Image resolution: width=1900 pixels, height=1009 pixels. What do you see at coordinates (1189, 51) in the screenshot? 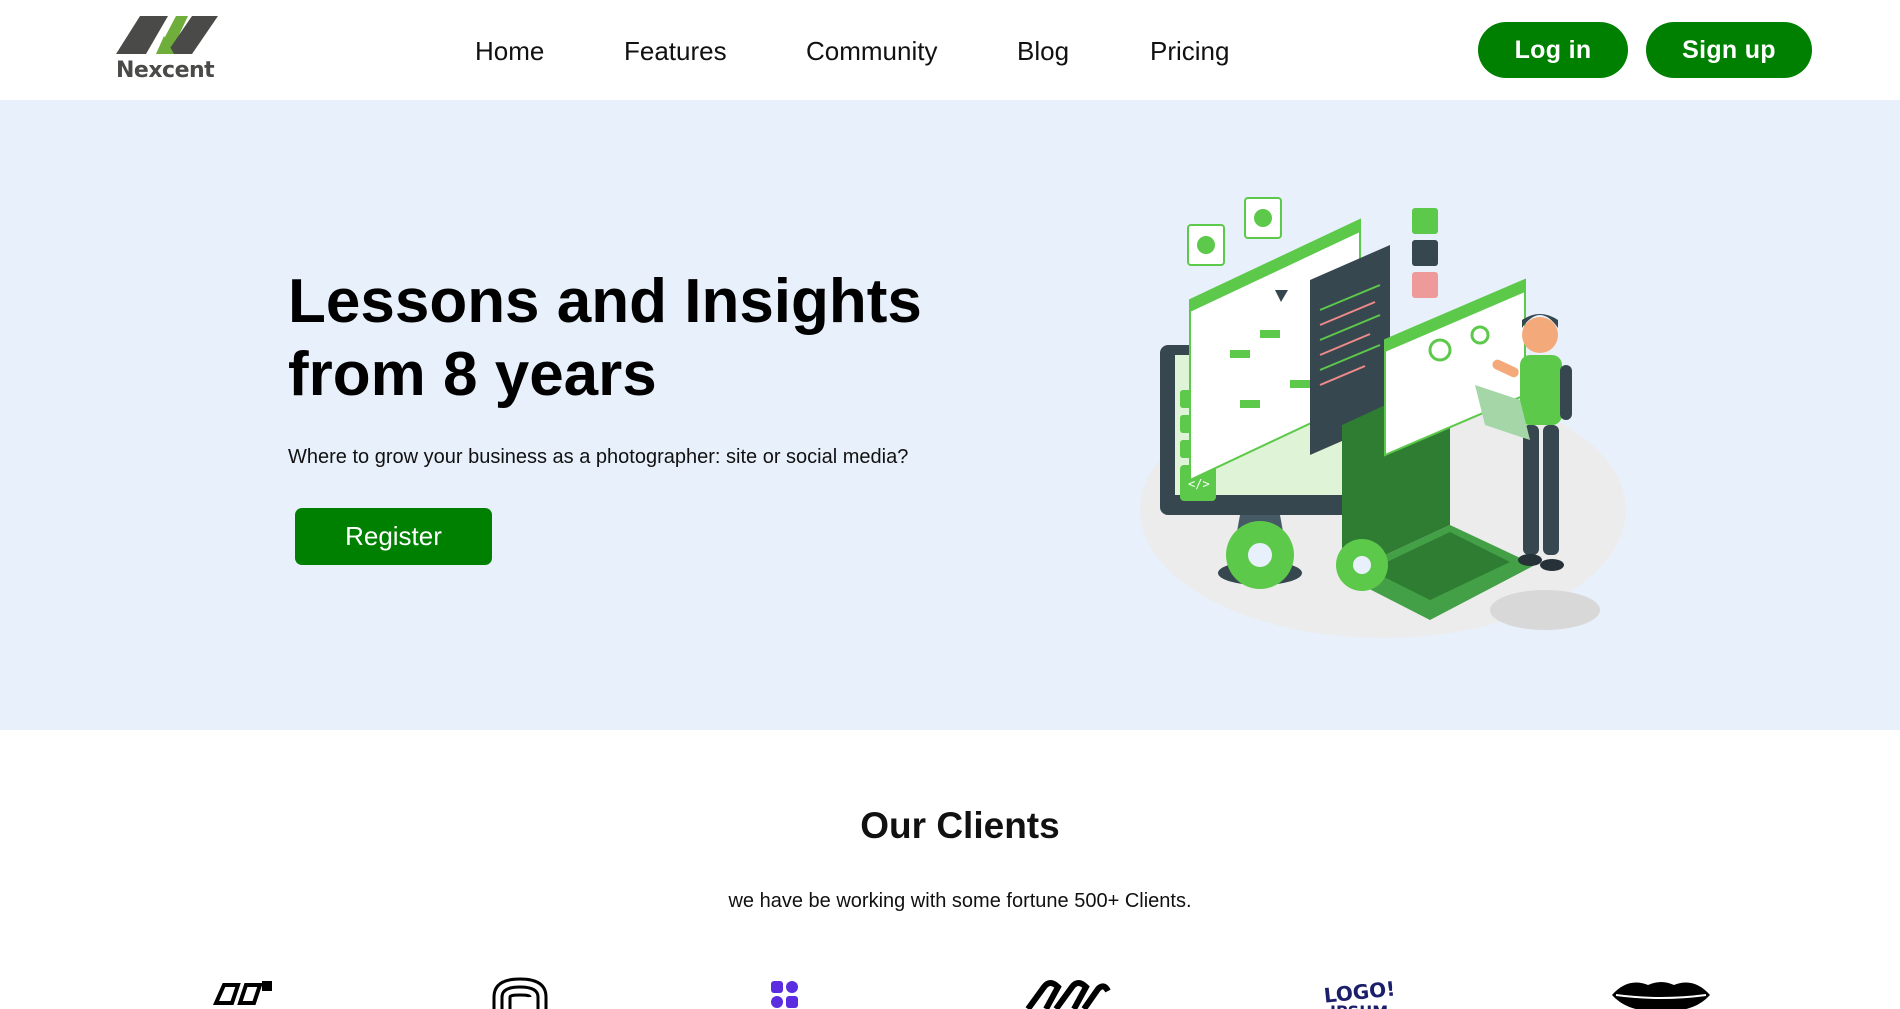
I see `nav-pricing: Pricing` at bounding box center [1189, 51].